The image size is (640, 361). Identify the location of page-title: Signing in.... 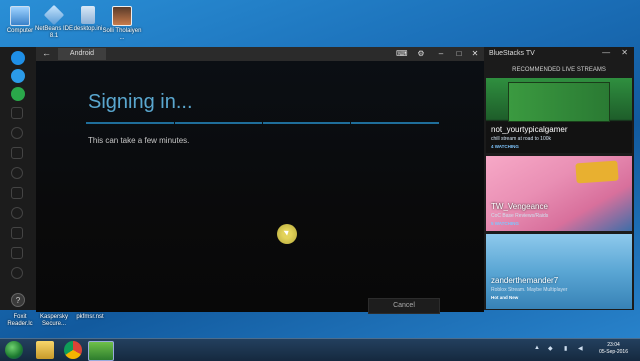
(140, 102).